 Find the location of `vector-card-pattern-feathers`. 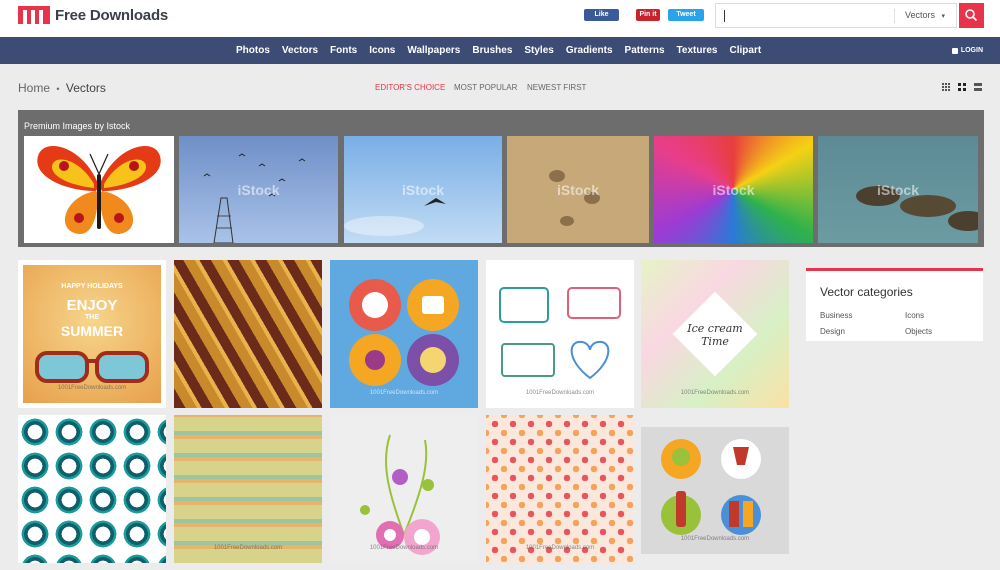

vector-card-pattern-feathers is located at coordinates (248, 334).